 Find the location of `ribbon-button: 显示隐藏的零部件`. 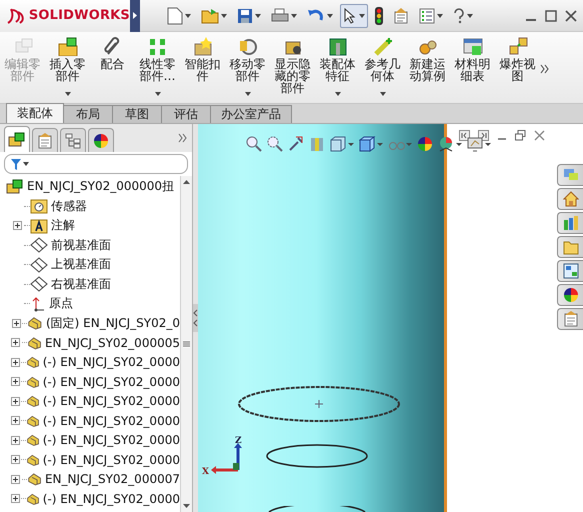

ribbon-button: 显示隐藏的零部件 is located at coordinates (292, 69).